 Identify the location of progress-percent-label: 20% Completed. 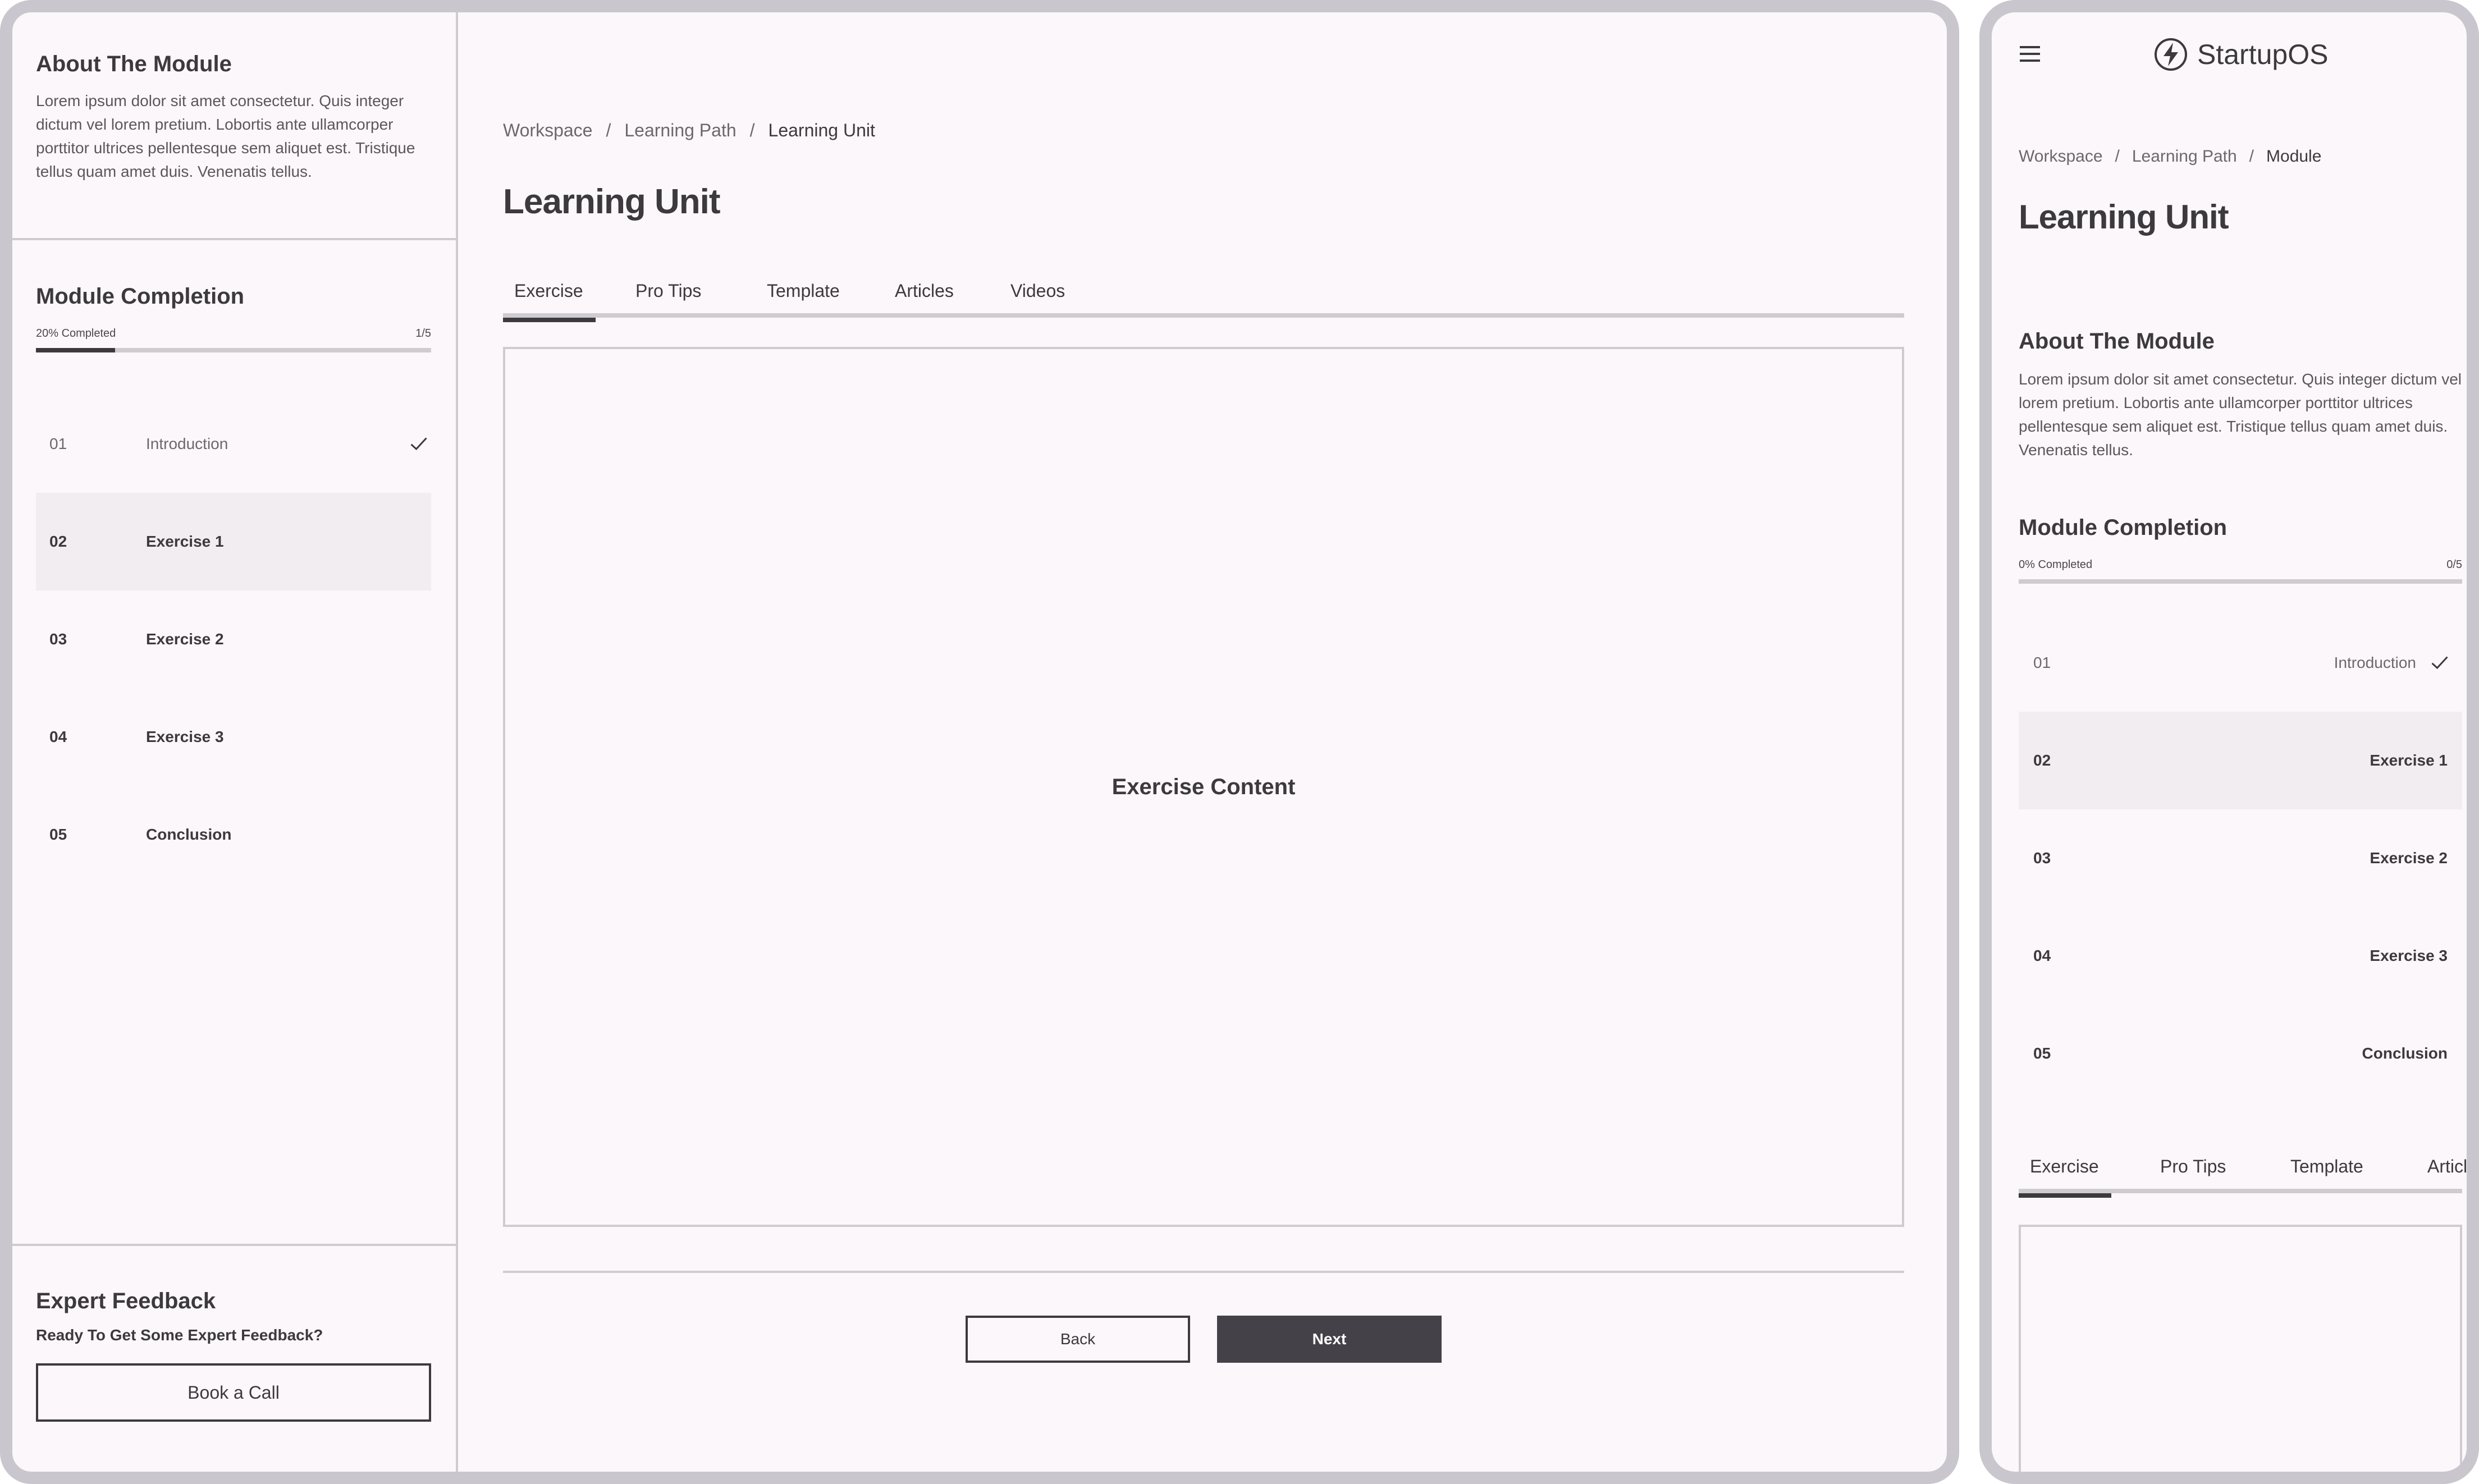
(76, 333).